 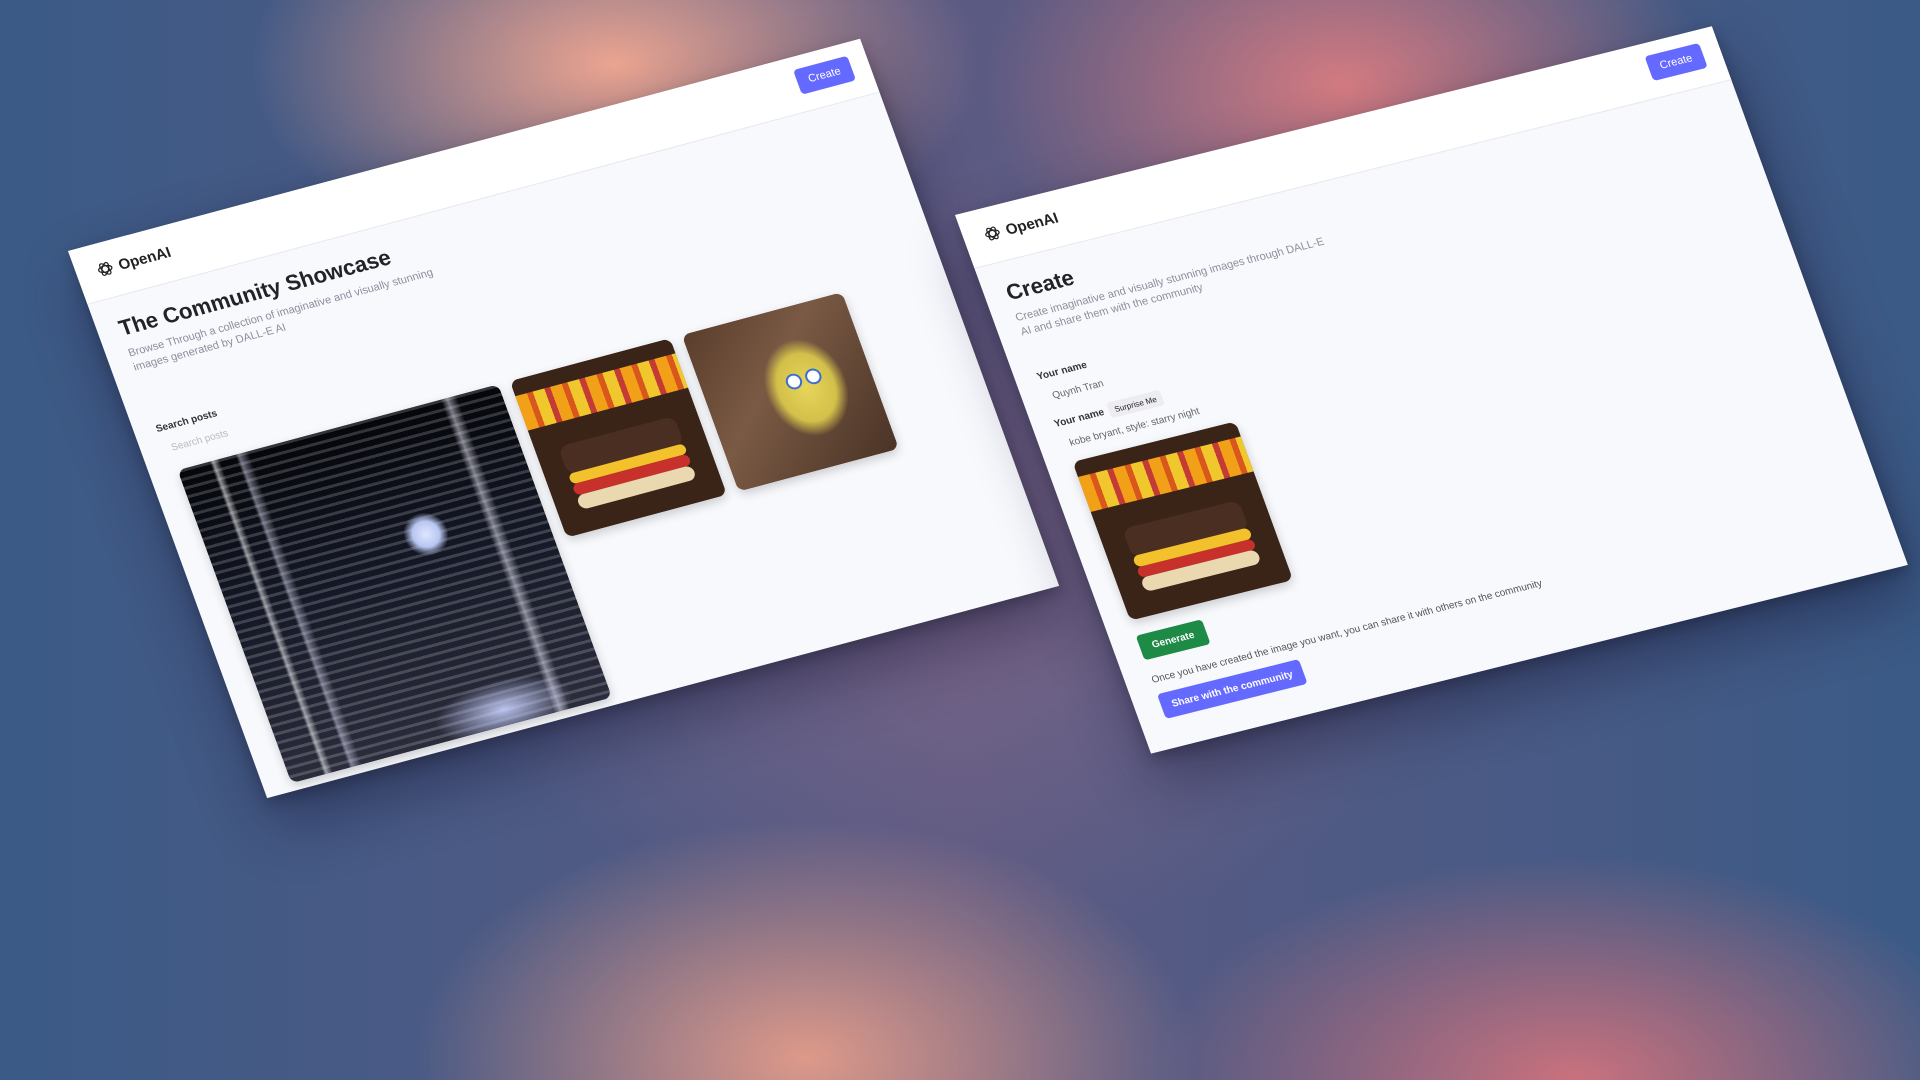 What do you see at coordinates (186, 421) in the screenshot?
I see `search-label: Search posts` at bounding box center [186, 421].